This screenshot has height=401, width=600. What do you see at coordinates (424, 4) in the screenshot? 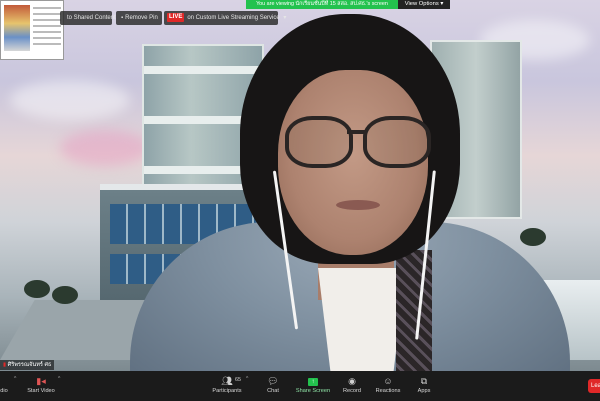
I see `view-options-button: View Options ▾` at bounding box center [424, 4].